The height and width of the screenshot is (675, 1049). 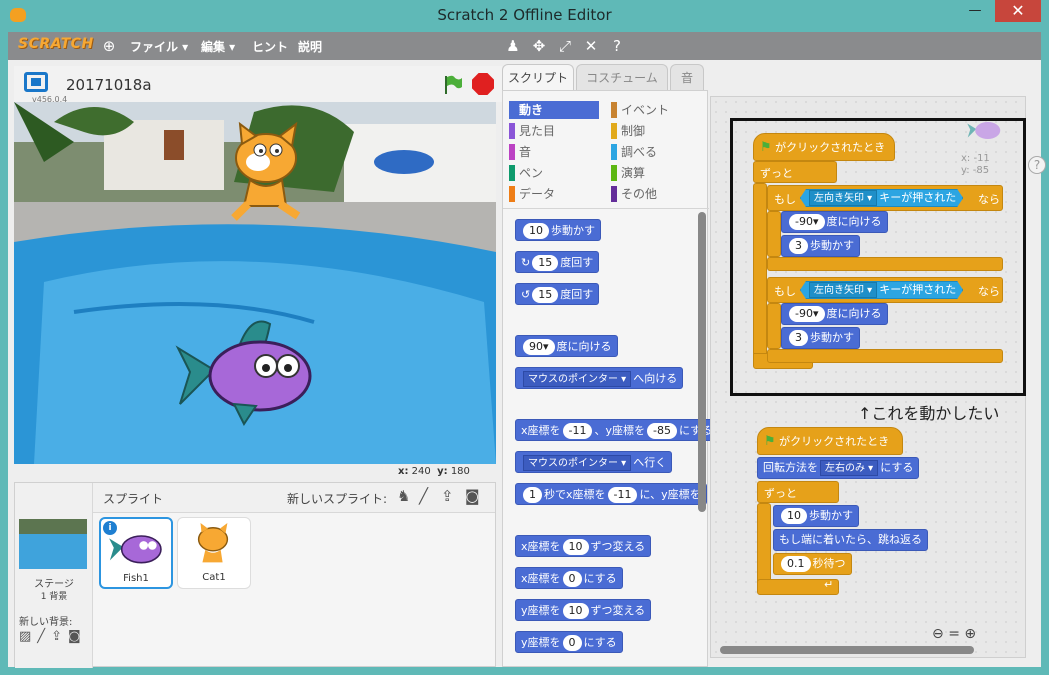 I want to click on sprite-thumb-cat: Cat1, so click(x=214, y=553).